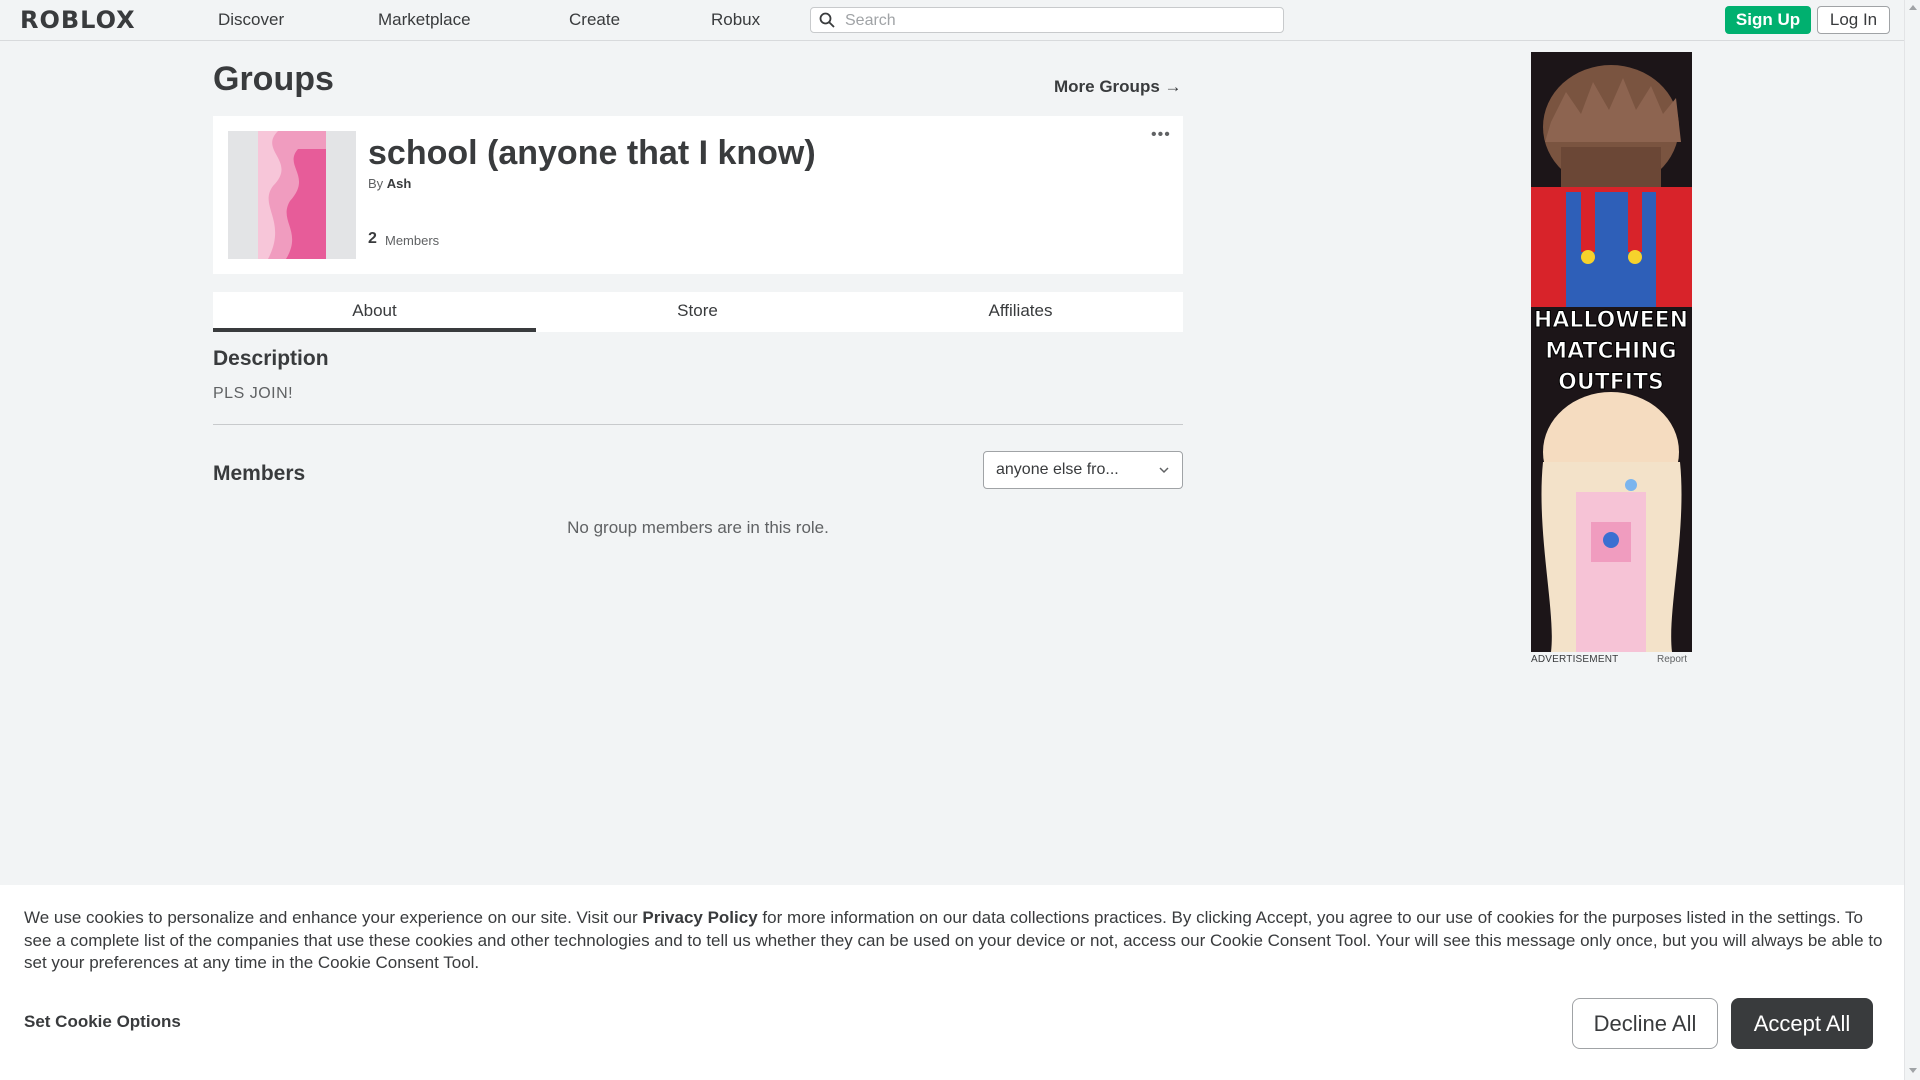 The image size is (1920, 1080). Describe the element at coordinates (271, 358) in the screenshot. I see `description-heading: Description` at that location.